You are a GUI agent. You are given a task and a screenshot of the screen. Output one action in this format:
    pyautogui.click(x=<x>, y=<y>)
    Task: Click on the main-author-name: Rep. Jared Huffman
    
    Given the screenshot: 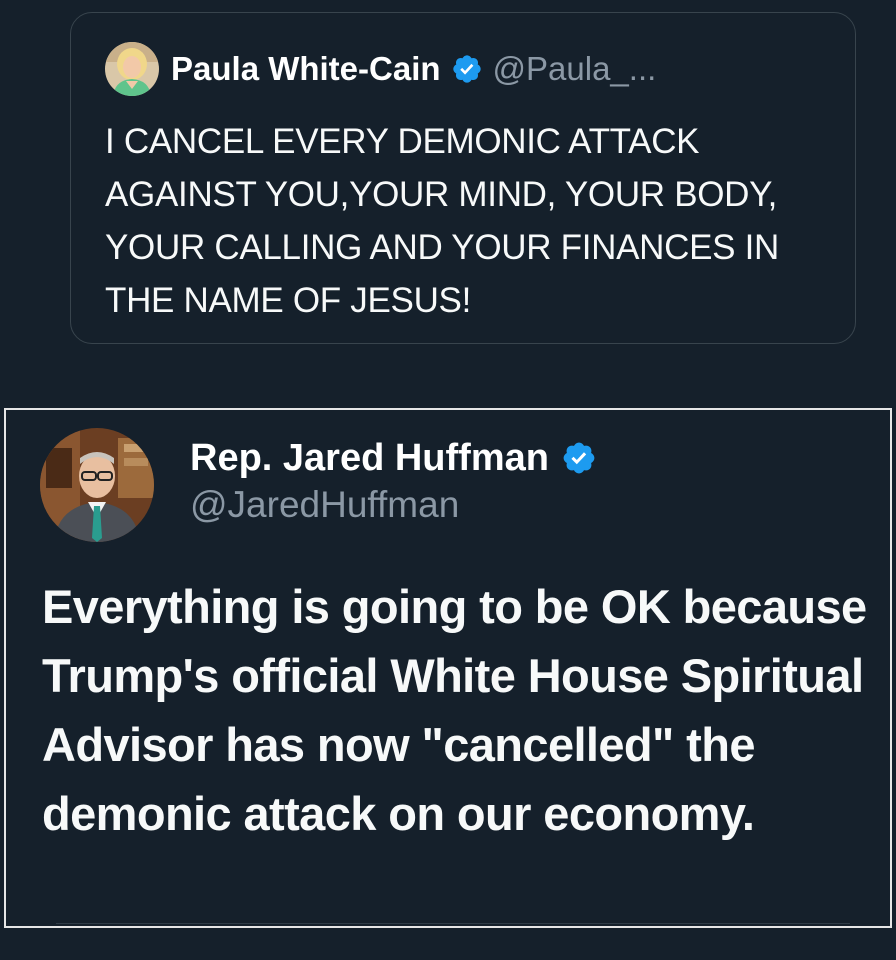 What is the action you would take?
    pyautogui.click(x=369, y=458)
    